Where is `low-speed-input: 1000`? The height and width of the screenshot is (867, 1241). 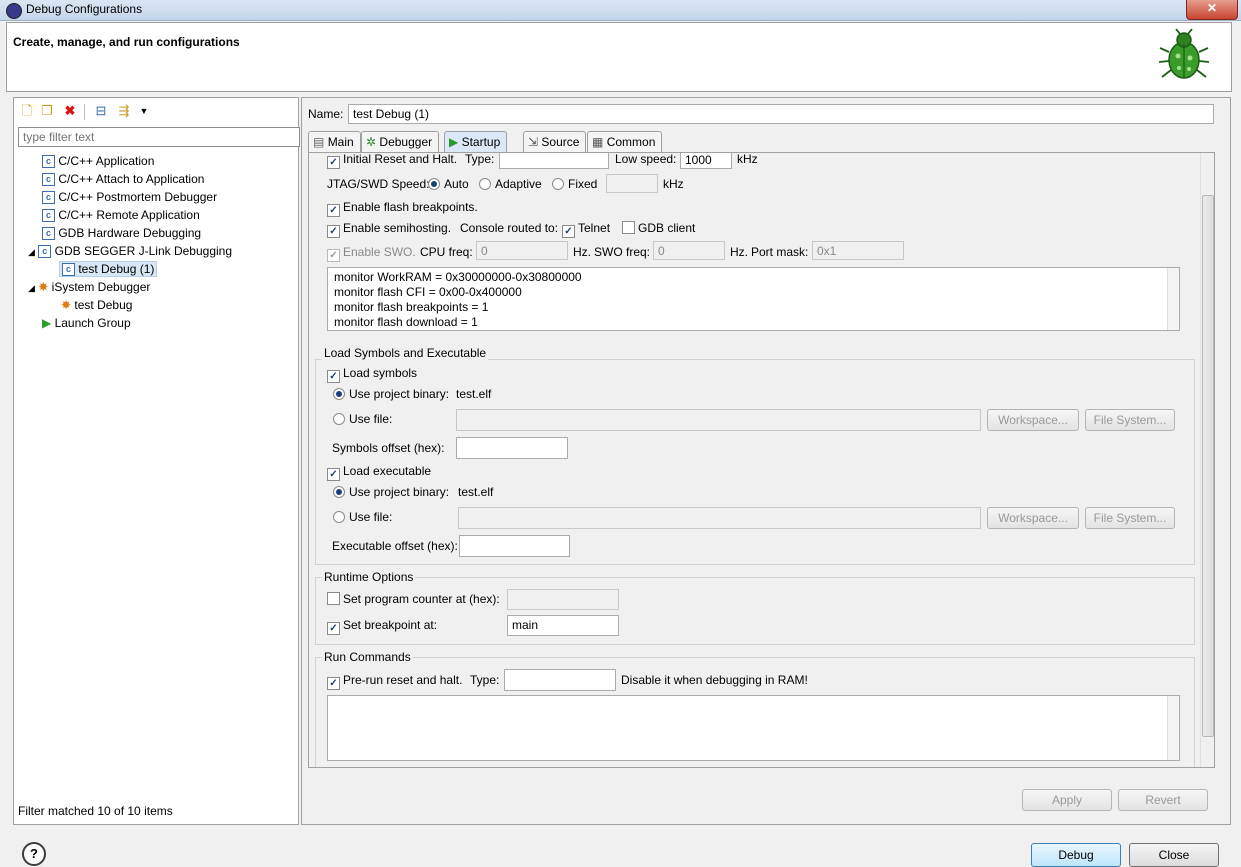
low-speed-input: 1000 is located at coordinates (706, 161).